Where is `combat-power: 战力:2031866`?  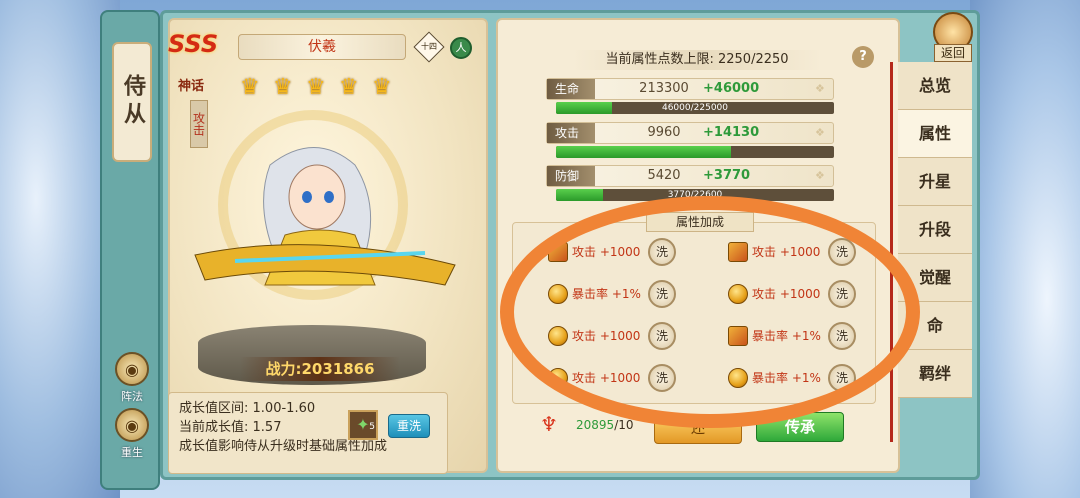
combat-power: 战力:2031866 is located at coordinates (320, 369).